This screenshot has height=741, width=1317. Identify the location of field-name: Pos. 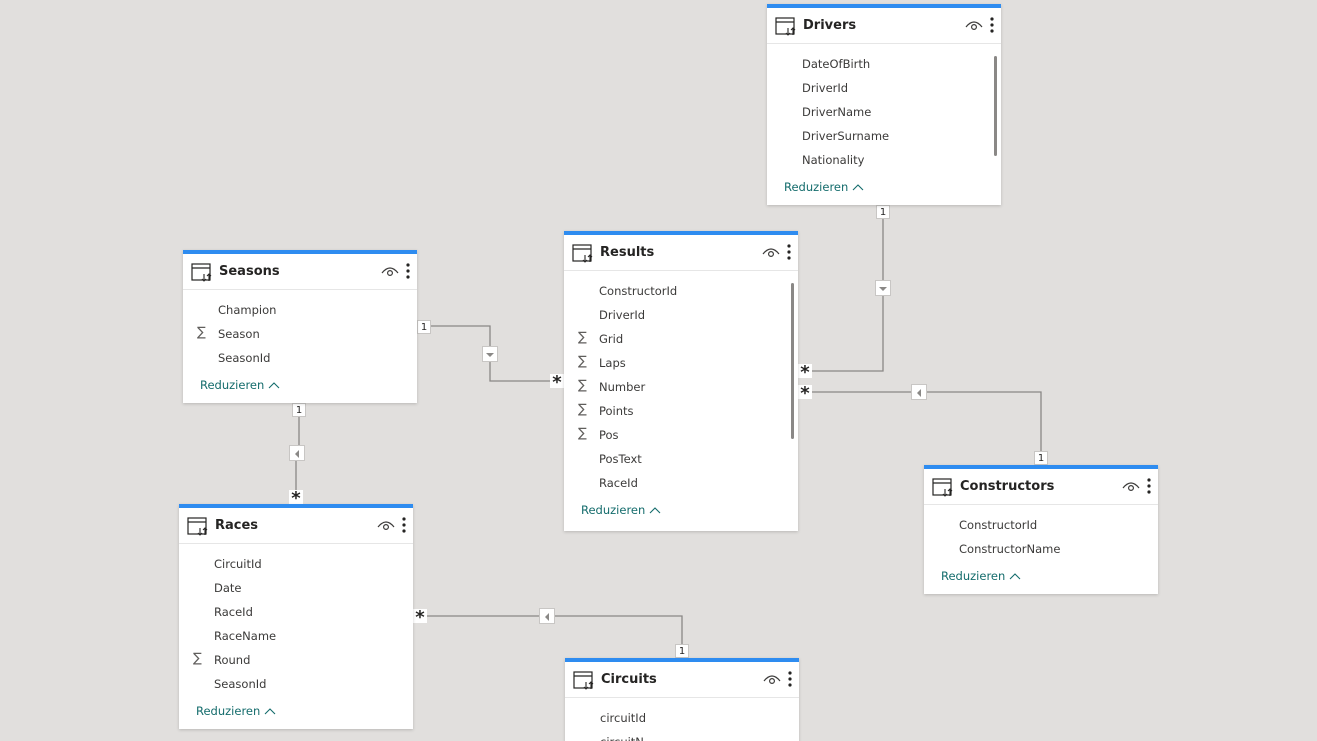
(609, 435).